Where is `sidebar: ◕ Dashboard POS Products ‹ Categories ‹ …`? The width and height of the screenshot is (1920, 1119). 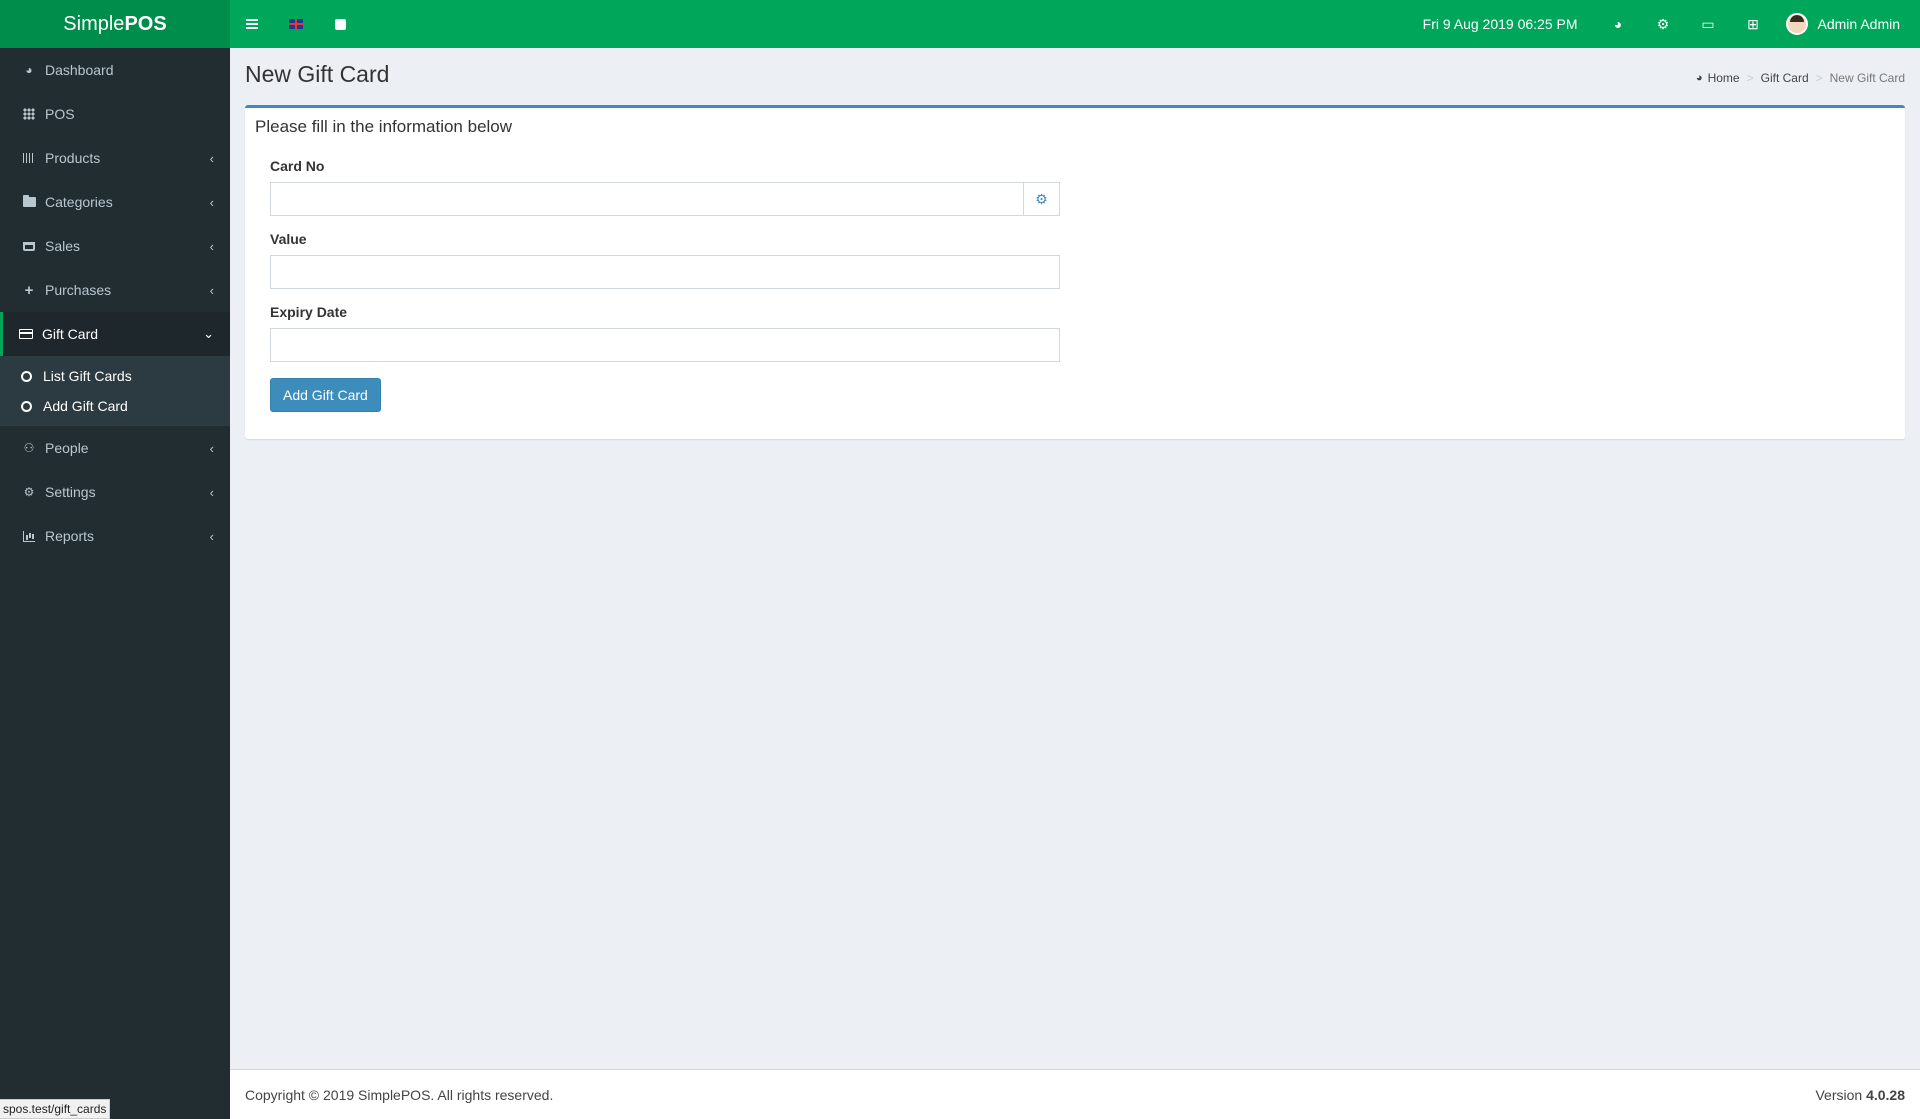
sidebar: ◕ Dashboard POS Products ‹ Categories ‹ … is located at coordinates (115, 583).